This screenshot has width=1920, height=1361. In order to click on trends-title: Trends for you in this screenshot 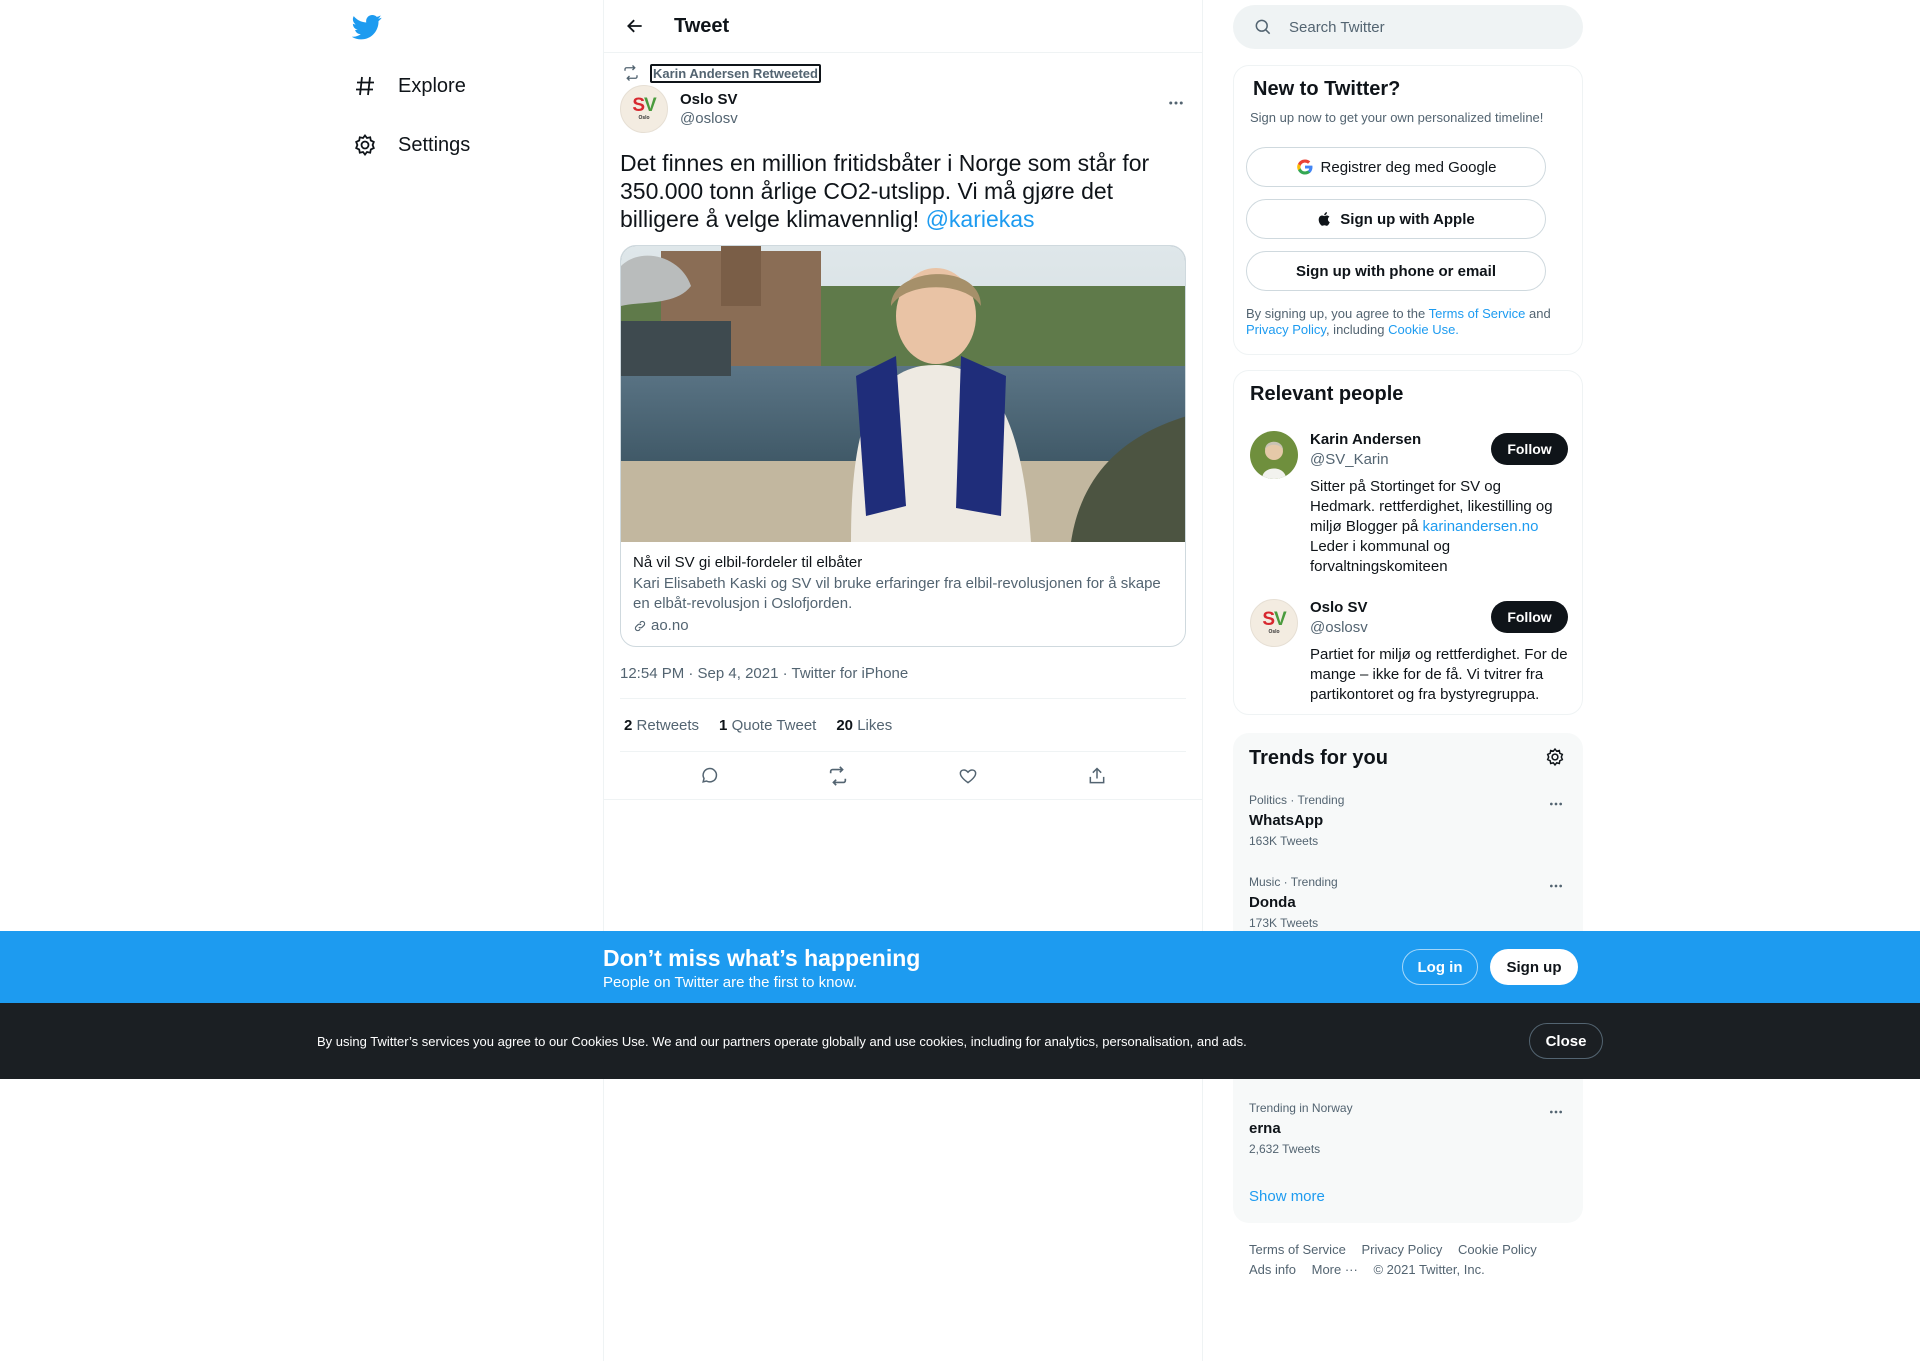, I will do `click(1318, 758)`.